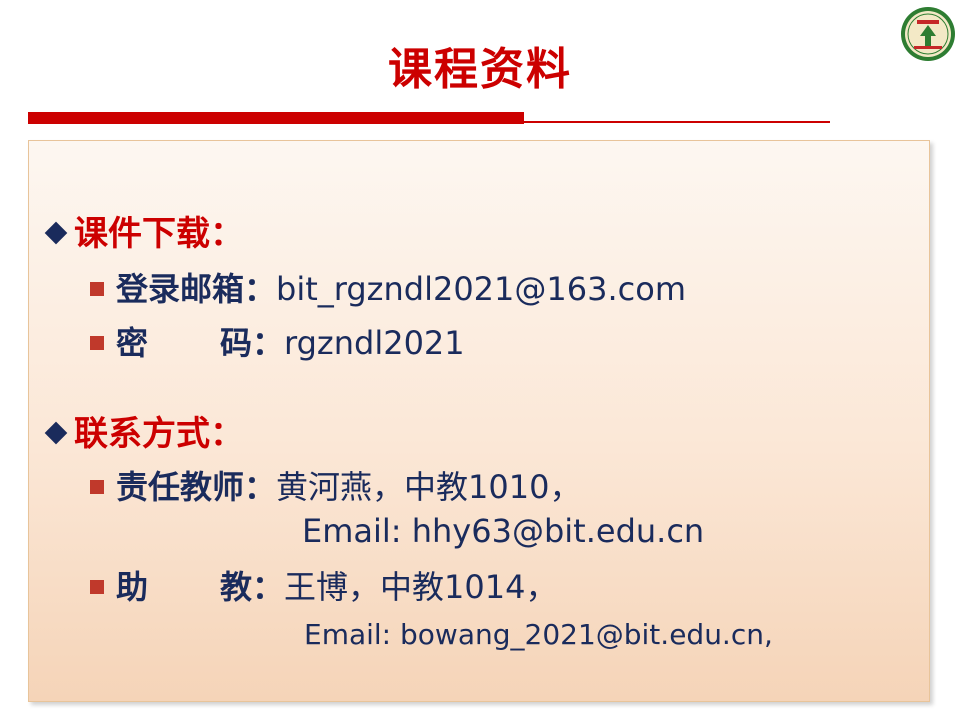 The image size is (960, 720). I want to click on list-item-teacher: 责任教师：黄河燕，中教1010，, so click(335, 487).